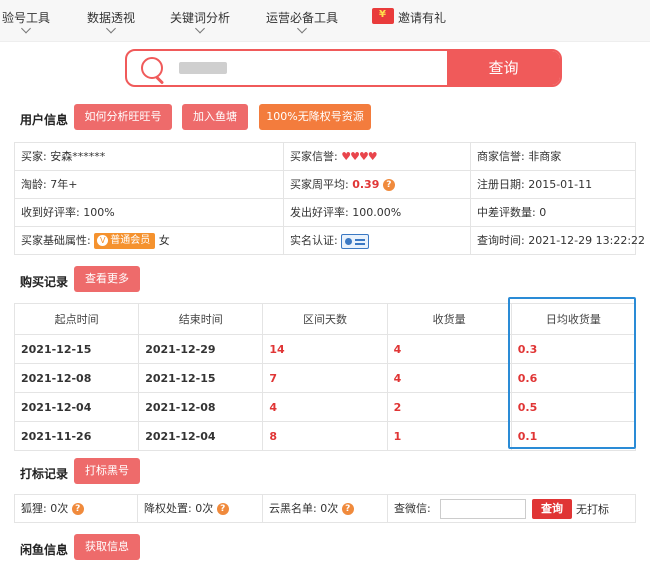  Describe the element at coordinates (587, 240) in the screenshot. I see `query-time-value: 2021-12-29 13:22:22` at that location.